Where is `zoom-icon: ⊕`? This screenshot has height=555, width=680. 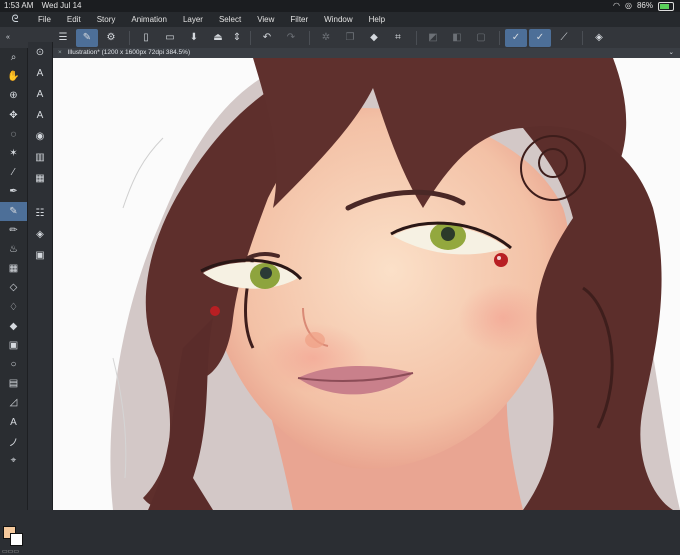
zoom-icon: ⊕ is located at coordinates (13, 95).